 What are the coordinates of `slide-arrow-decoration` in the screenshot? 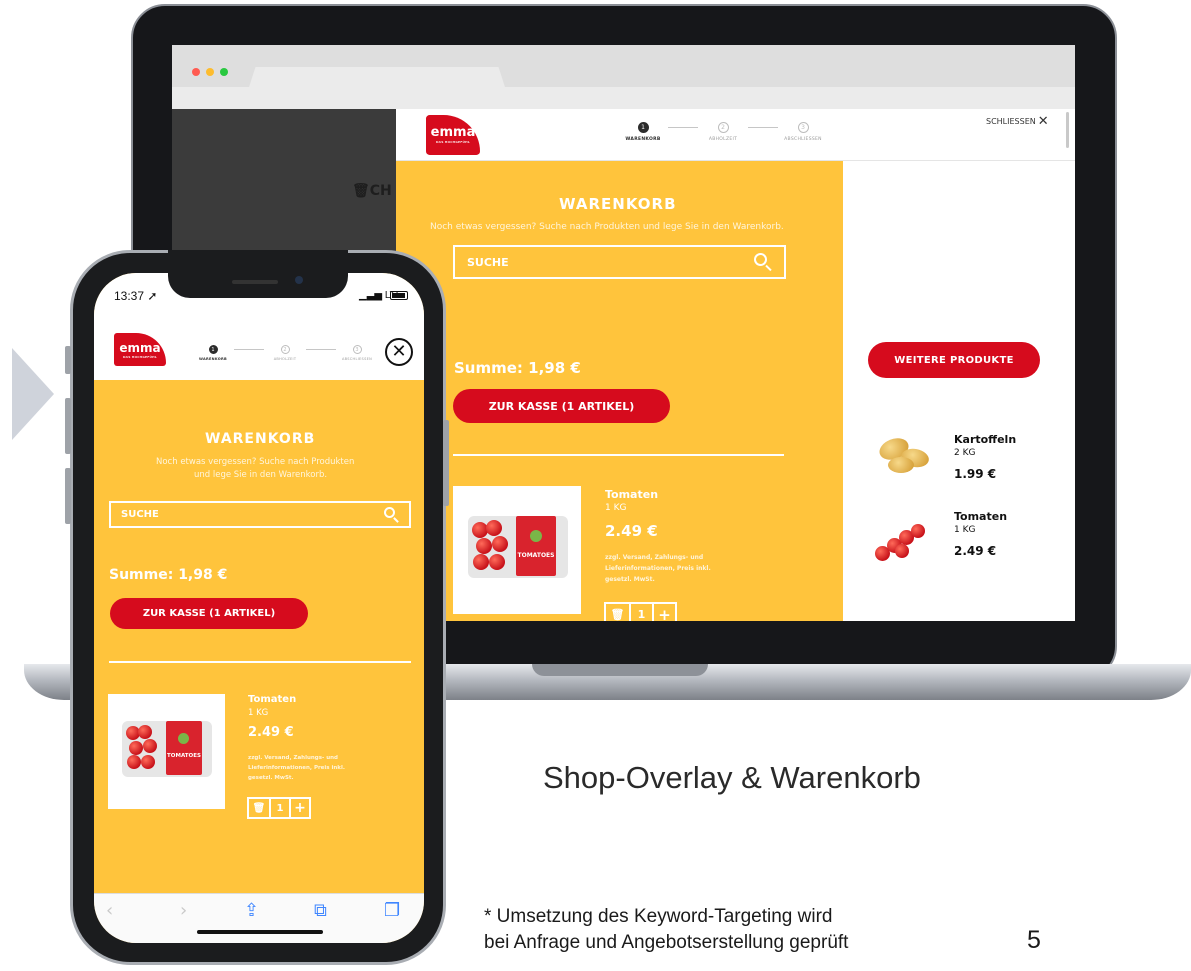 It's located at (33, 394).